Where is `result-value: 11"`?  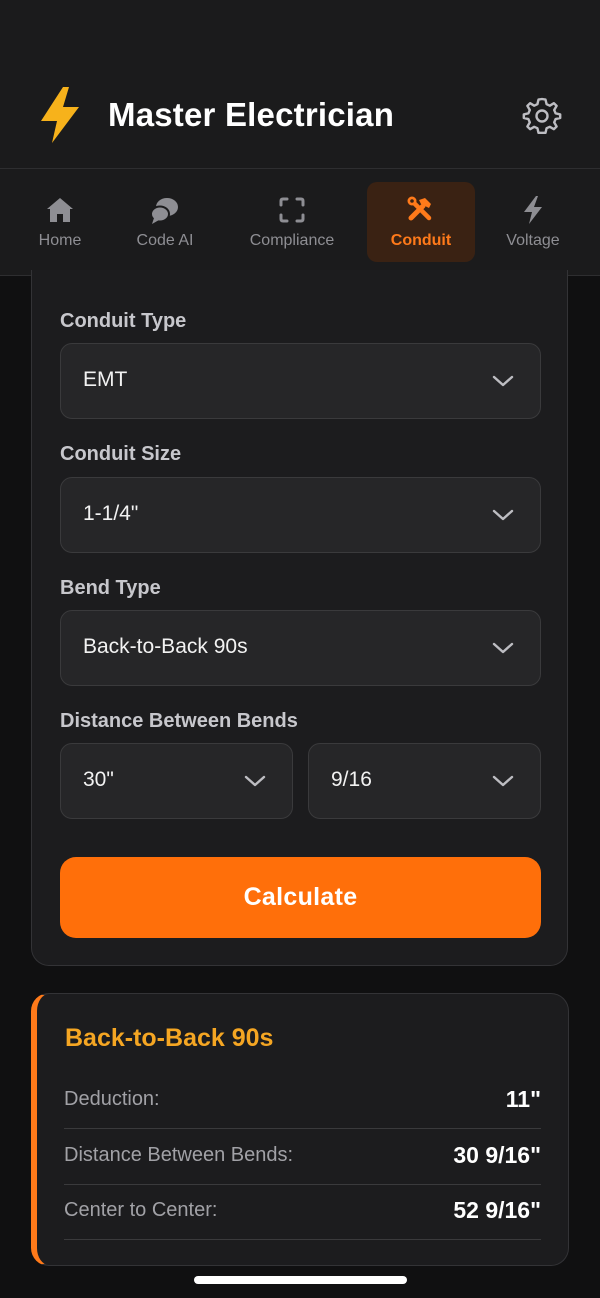 result-value: 11" is located at coordinates (523, 1099).